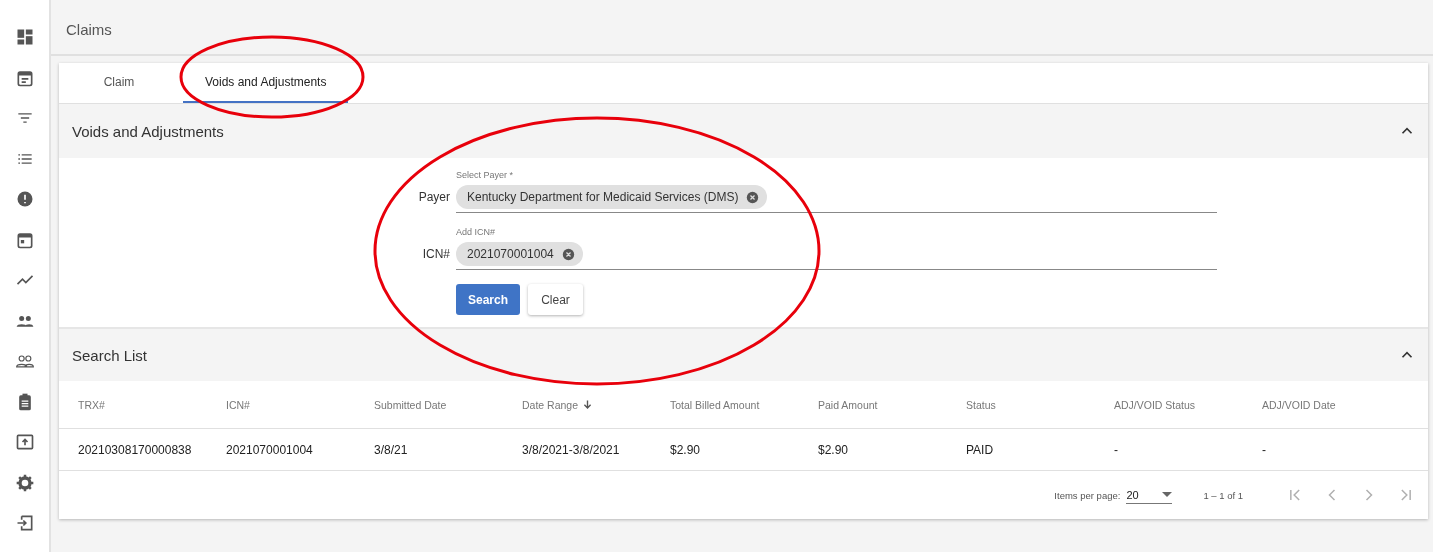 The image size is (1433, 552). What do you see at coordinates (1167, 494) in the screenshot?
I see `dropdown-arrow-icon` at bounding box center [1167, 494].